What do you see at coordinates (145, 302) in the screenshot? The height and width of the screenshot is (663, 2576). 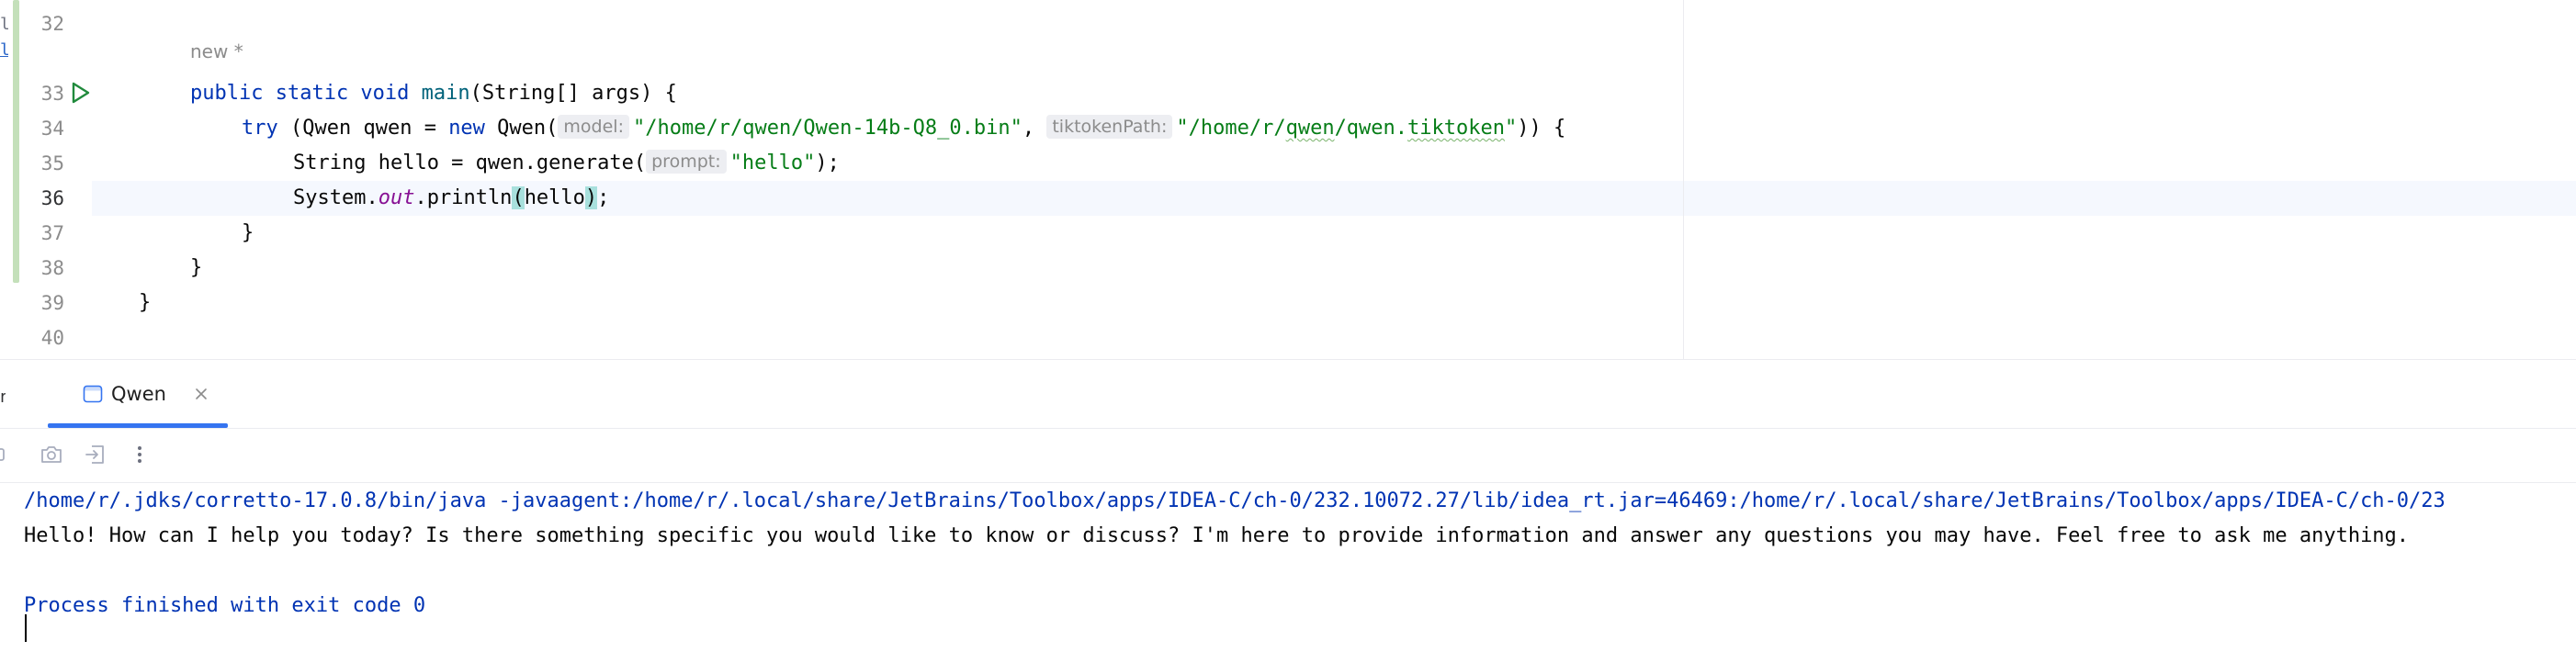 I see `code-line-39: }` at bounding box center [145, 302].